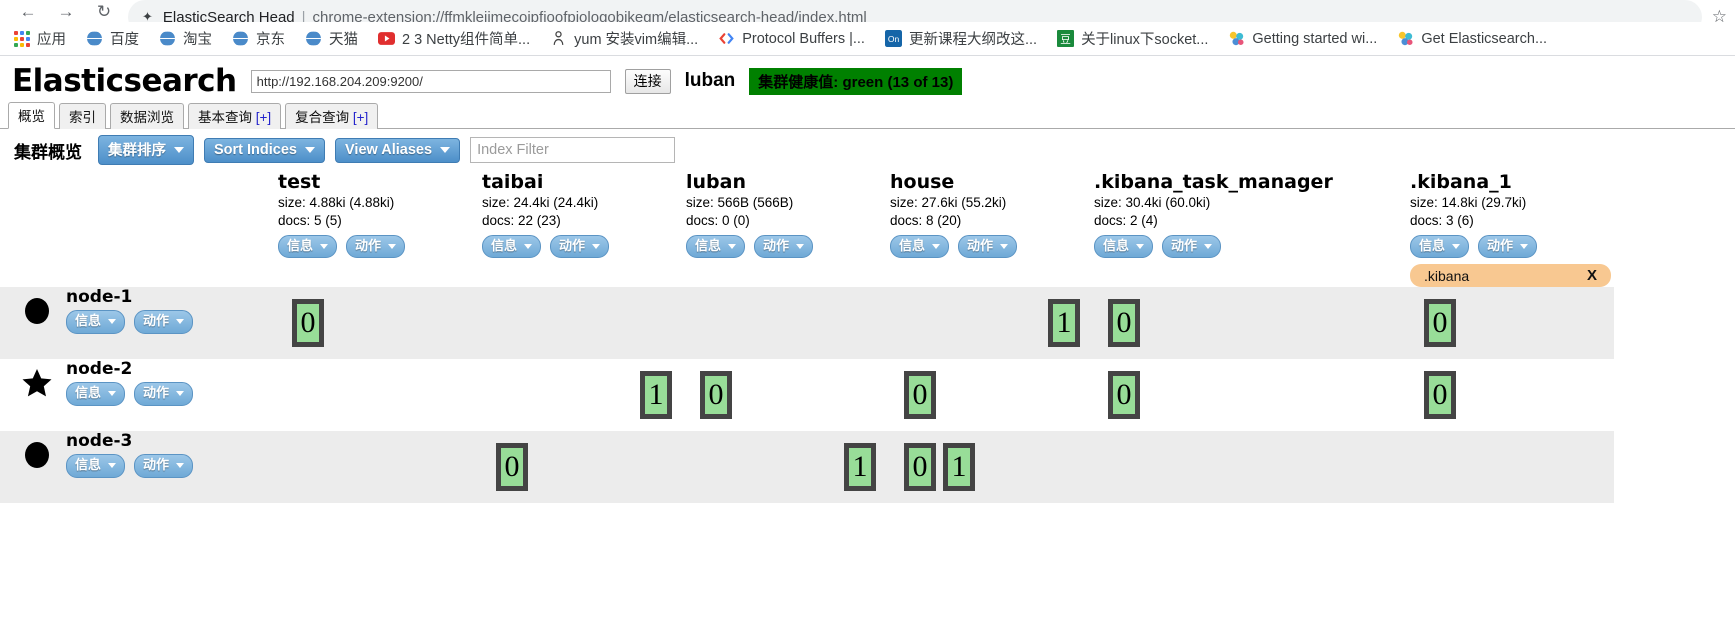 This screenshot has height=627, width=1735. I want to click on forward-arrow-icon: →, so click(66, 11).